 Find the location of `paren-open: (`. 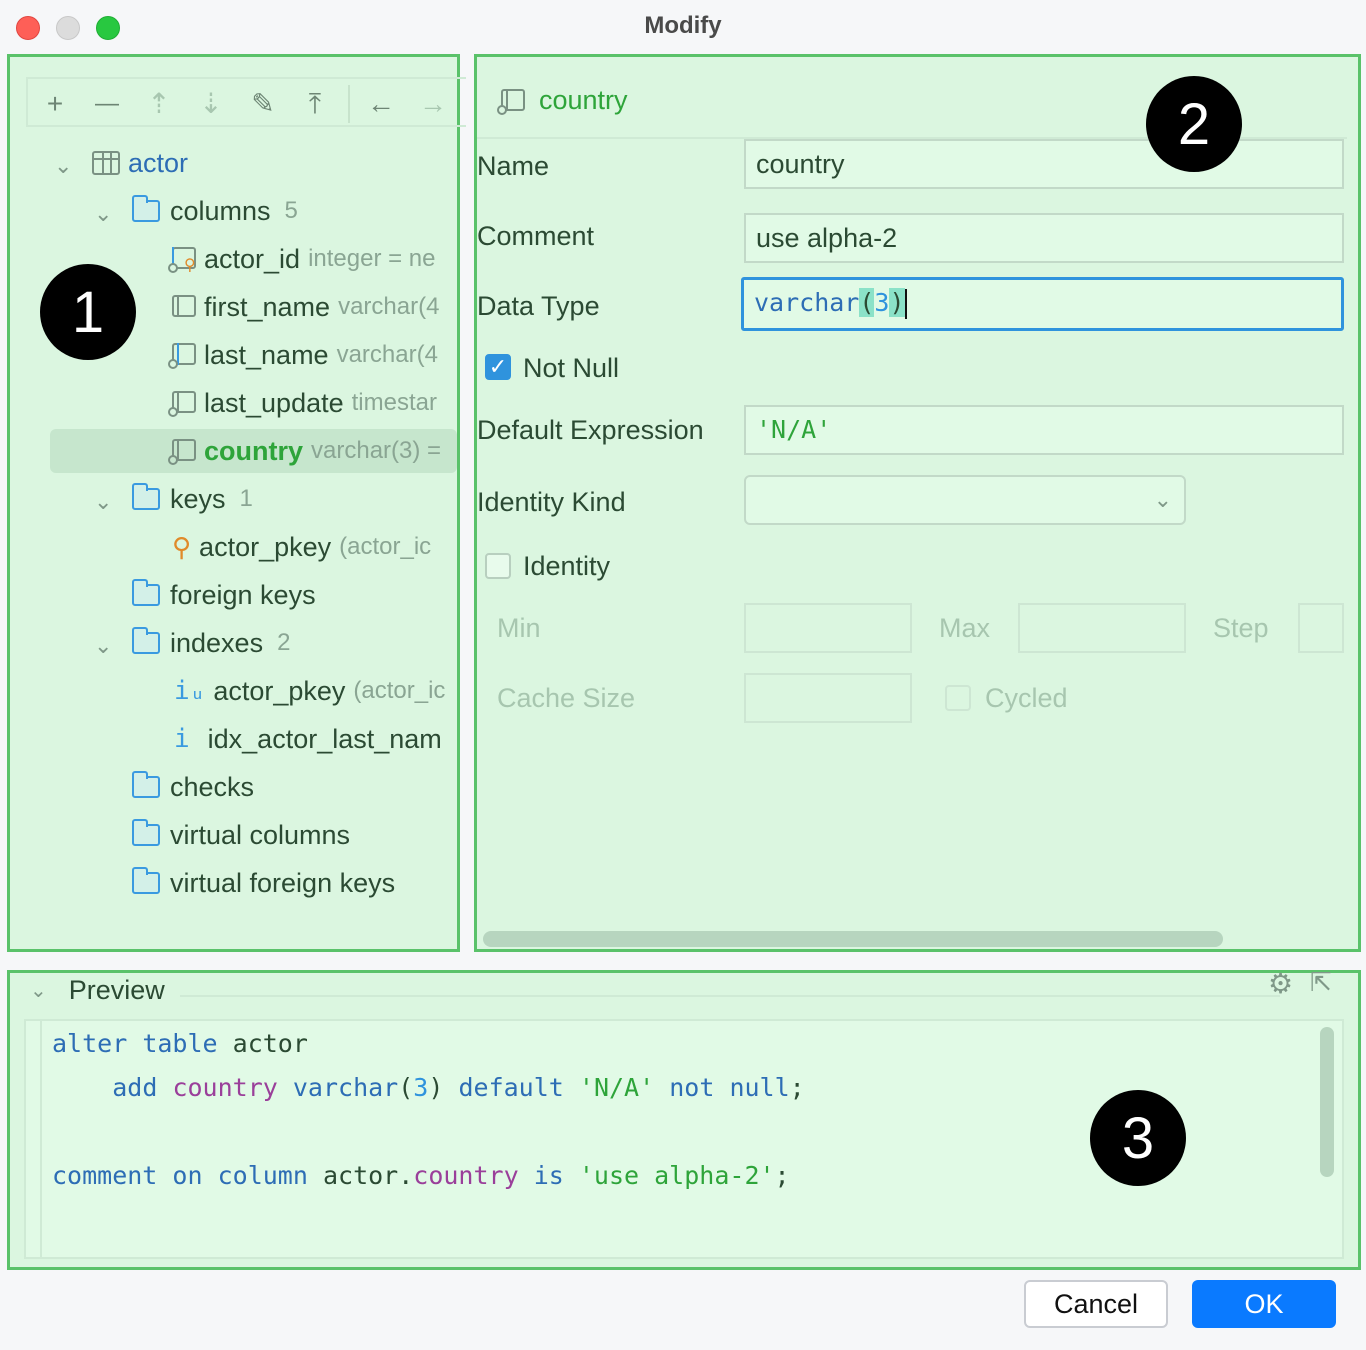

paren-open: ( is located at coordinates (867, 302).